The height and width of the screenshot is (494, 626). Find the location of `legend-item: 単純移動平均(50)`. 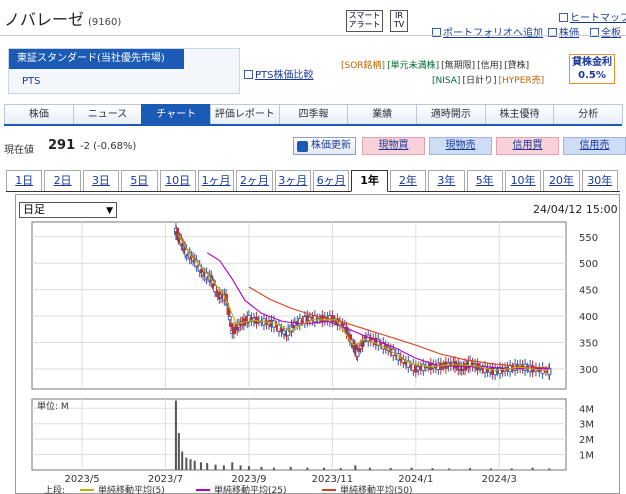

legend-item: 単純移動平均(50) is located at coordinates (376, 489).